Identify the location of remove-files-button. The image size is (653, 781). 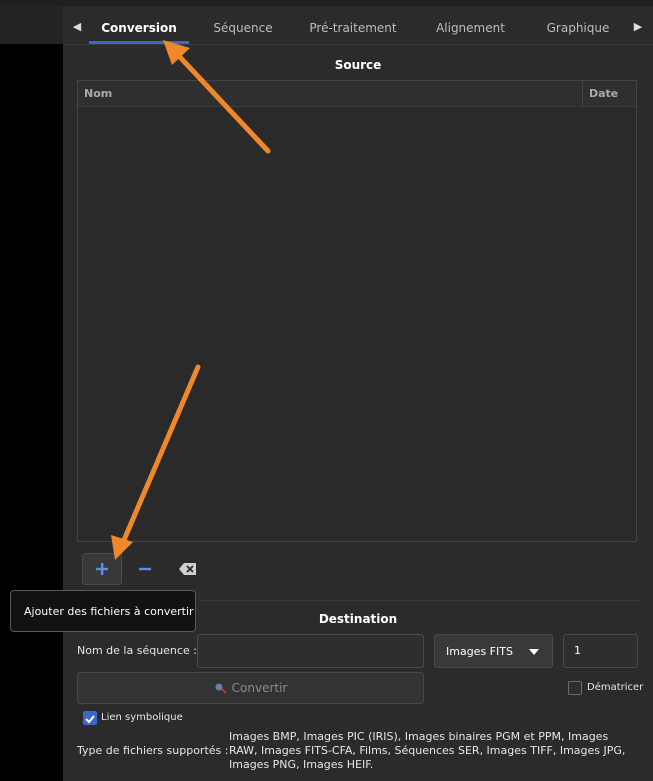
(145, 569).